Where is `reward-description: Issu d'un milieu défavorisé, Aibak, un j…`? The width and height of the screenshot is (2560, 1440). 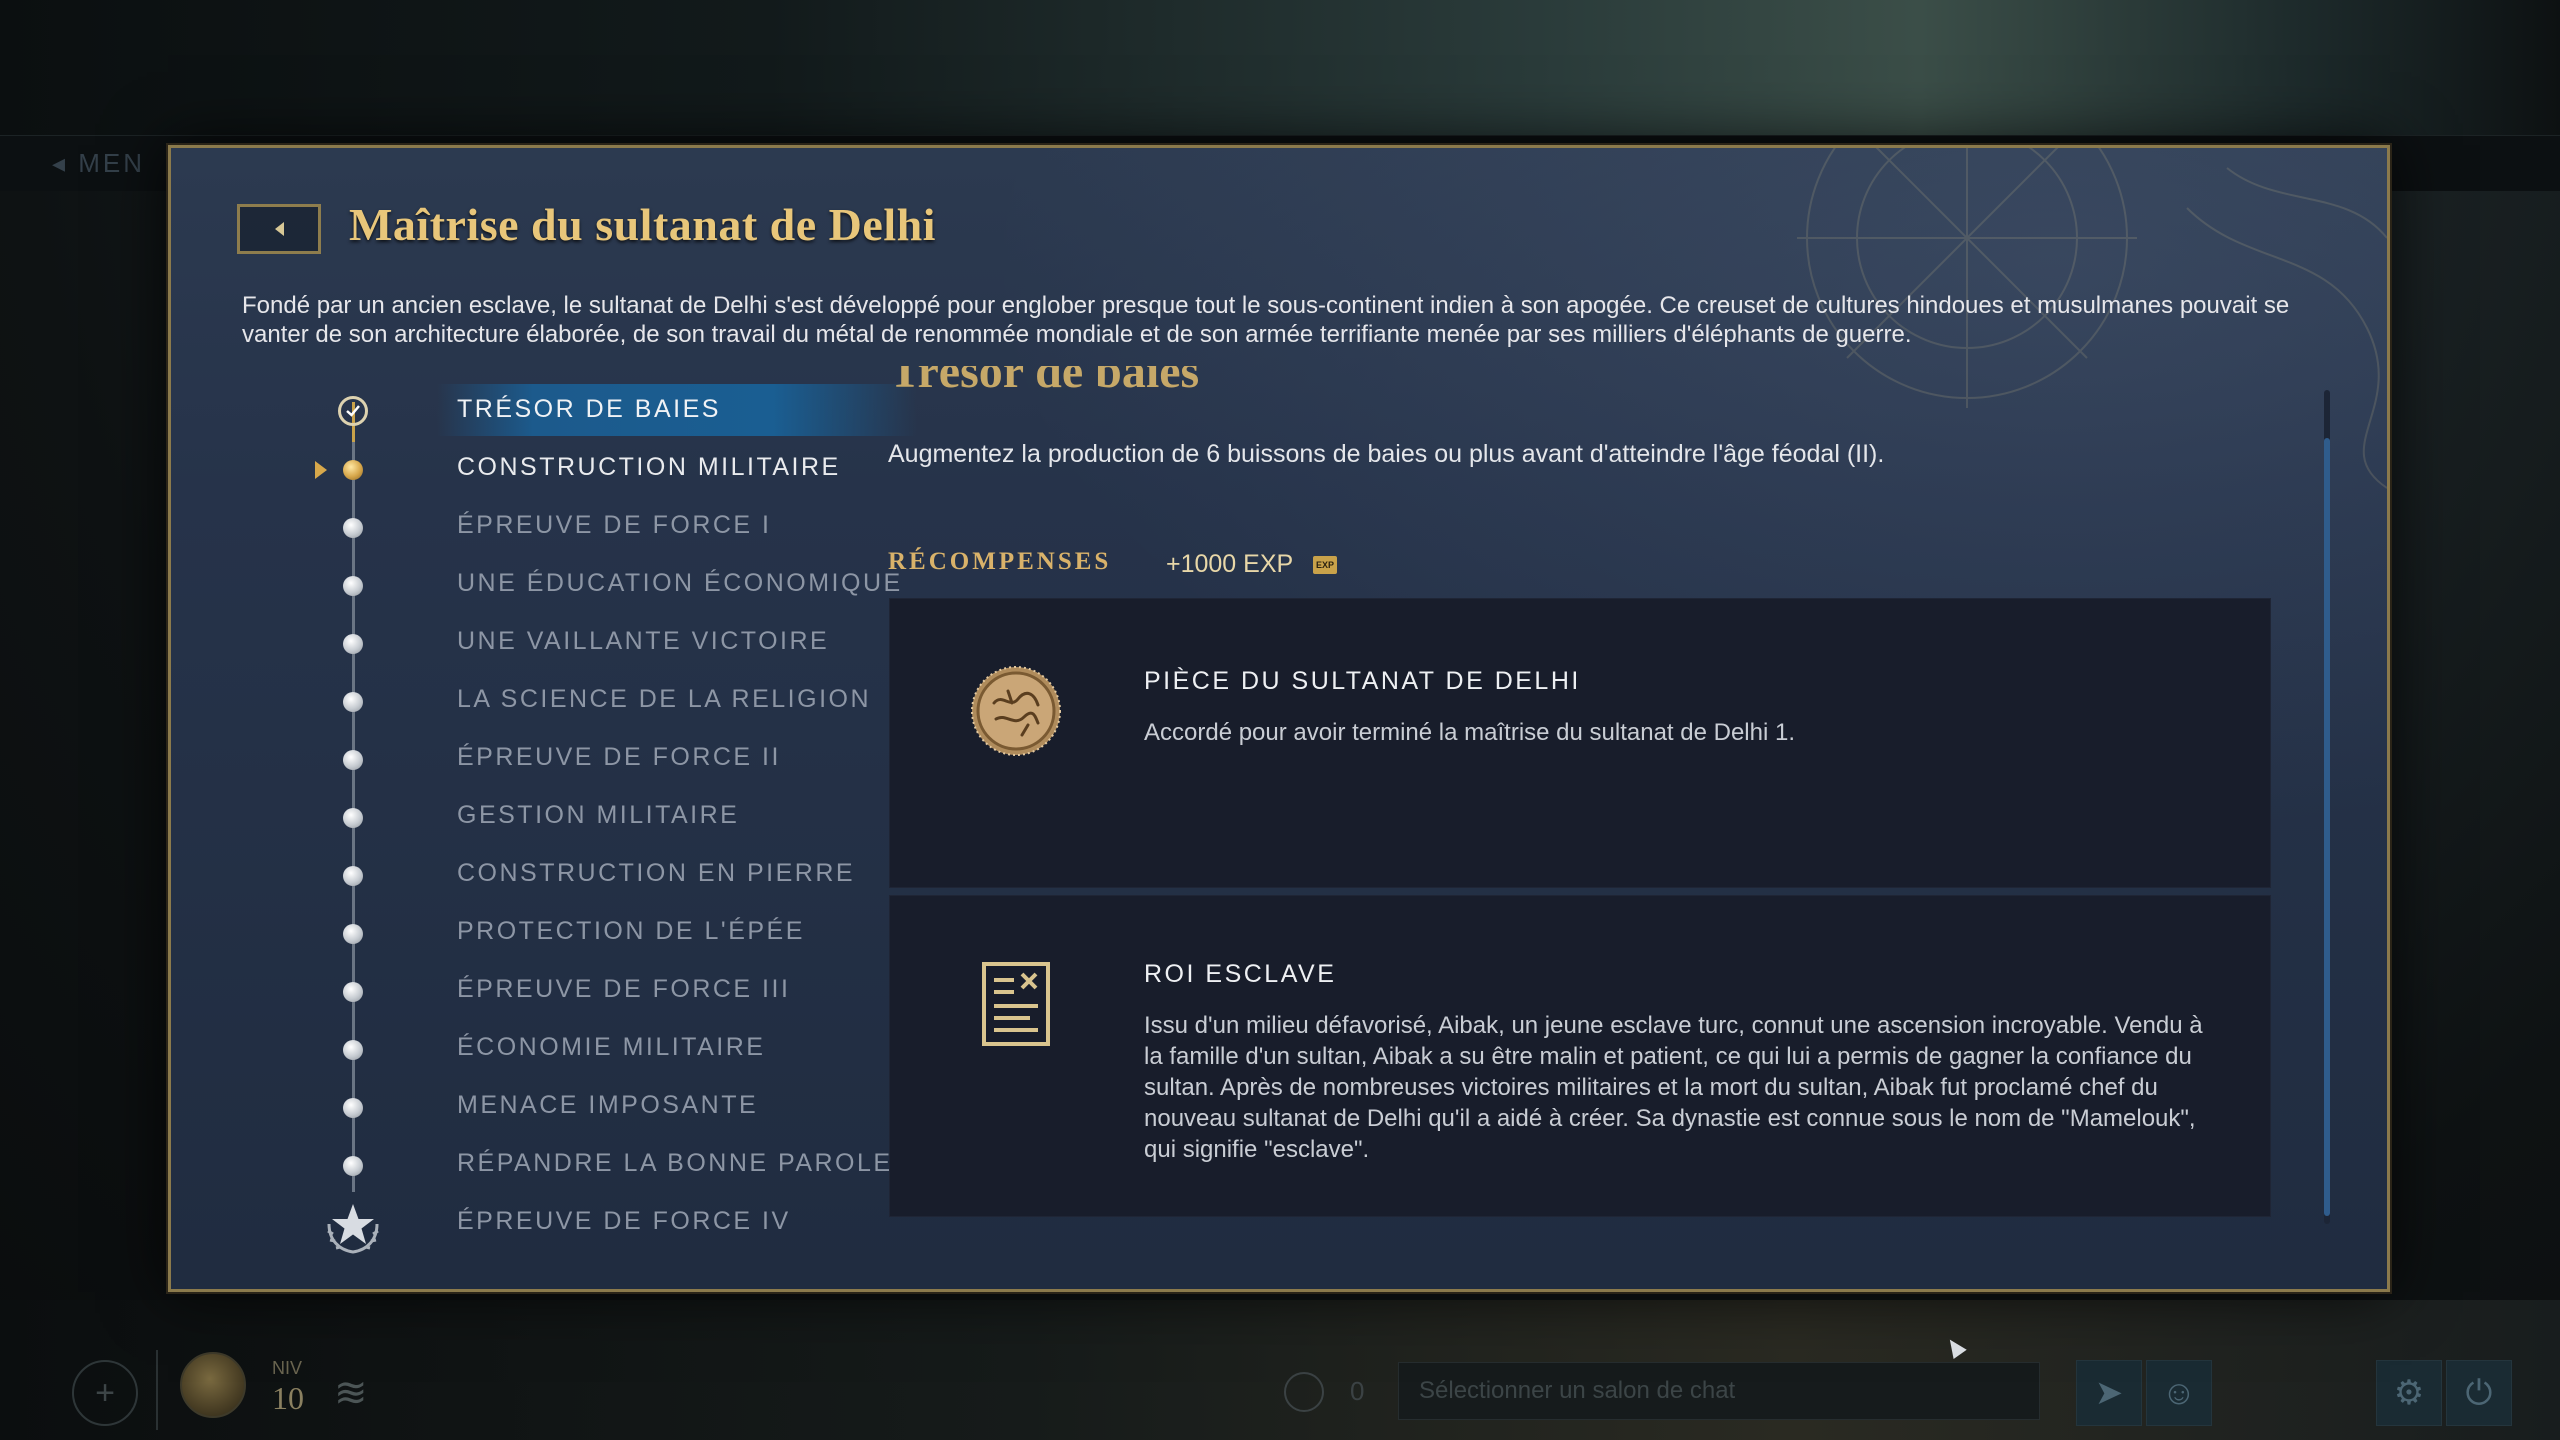 reward-description: Issu d'un milieu défavorisé, Aibak, un j… is located at coordinates (1673, 1087).